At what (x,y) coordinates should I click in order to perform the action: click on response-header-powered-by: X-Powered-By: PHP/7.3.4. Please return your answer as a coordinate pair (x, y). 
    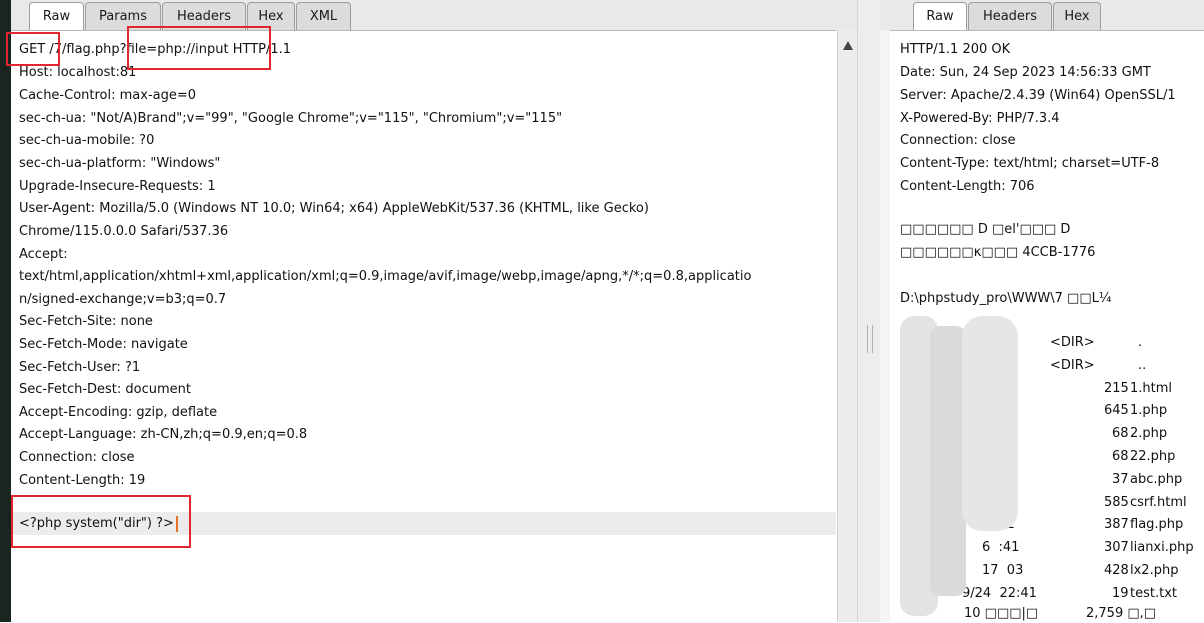
    Looking at the image, I should click on (980, 118).